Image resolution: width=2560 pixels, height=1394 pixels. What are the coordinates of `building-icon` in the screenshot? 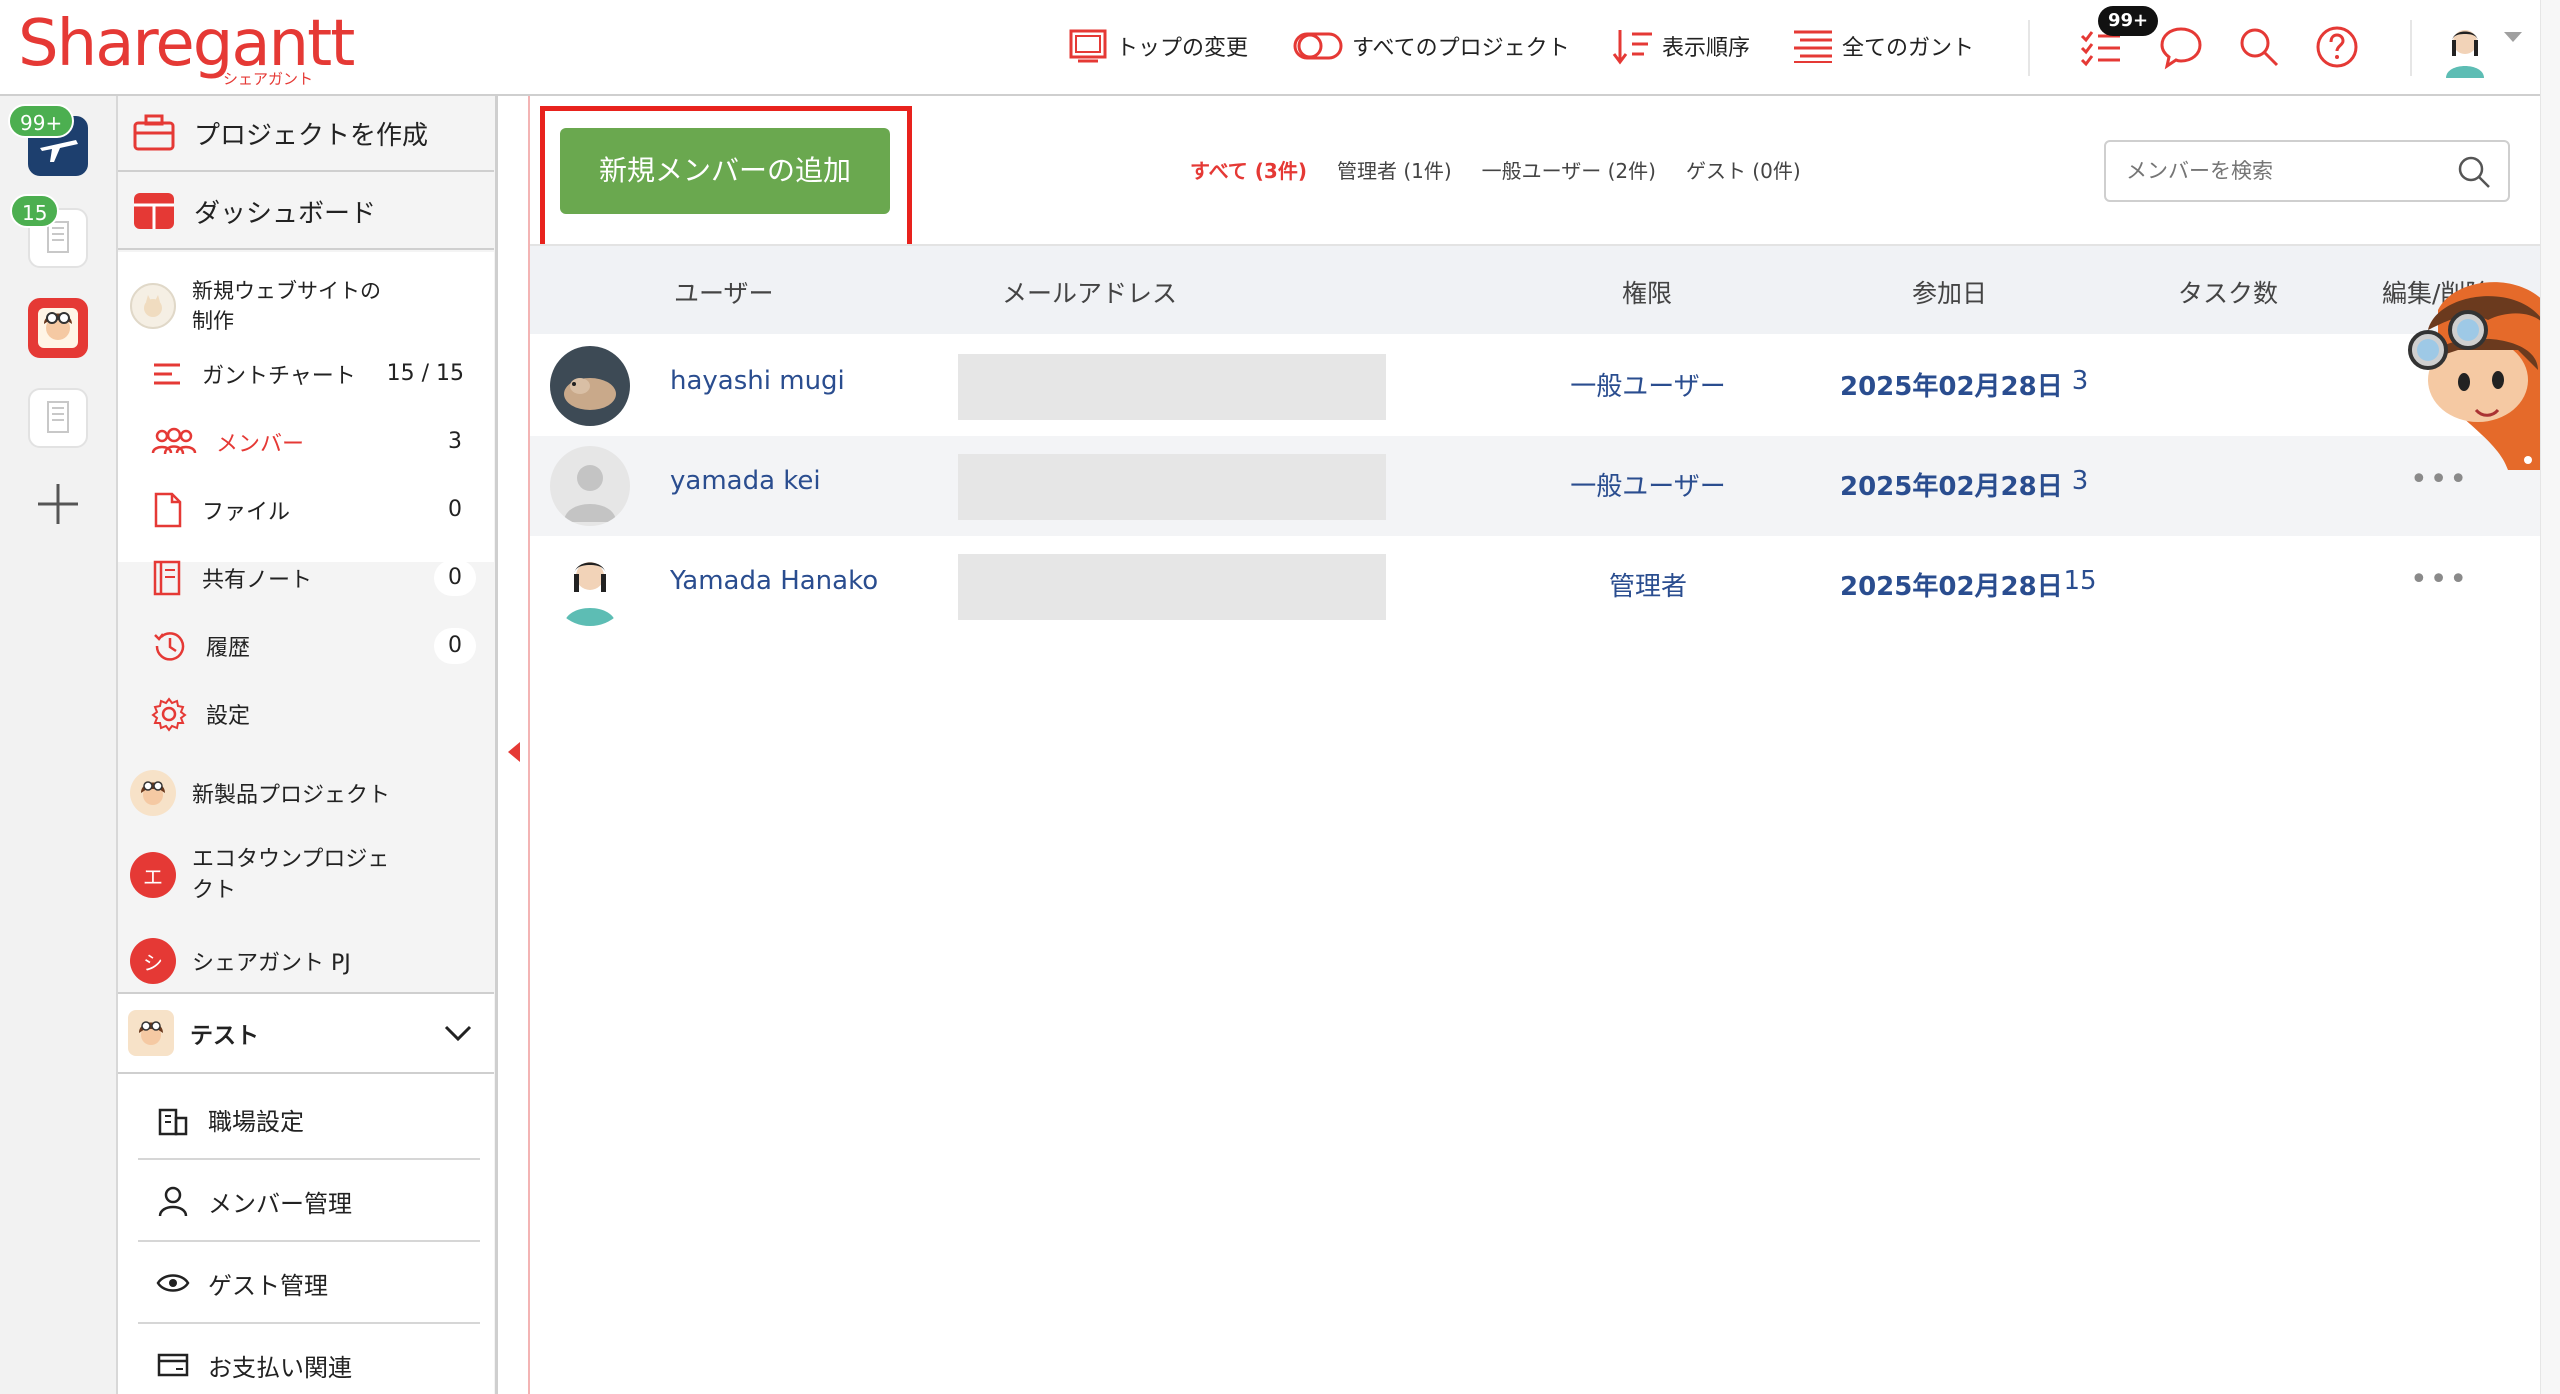 It's located at (58, 417).